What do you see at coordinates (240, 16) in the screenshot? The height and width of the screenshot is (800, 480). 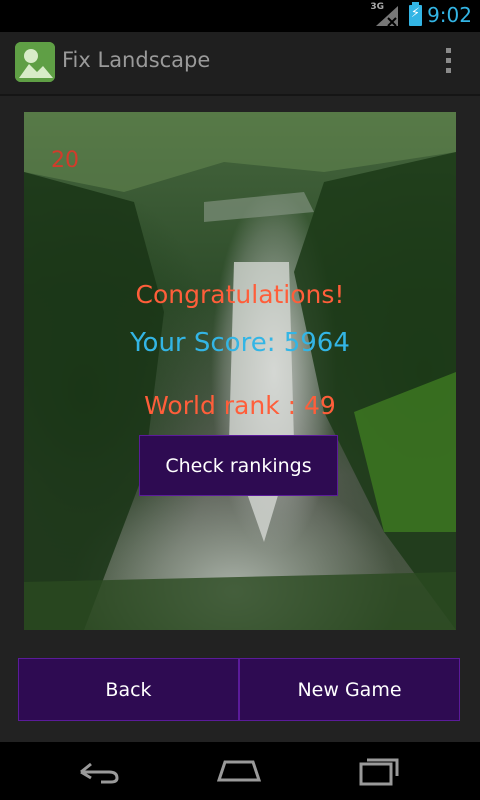 I see `status-bar: 3G ⚡ 9:02` at bounding box center [240, 16].